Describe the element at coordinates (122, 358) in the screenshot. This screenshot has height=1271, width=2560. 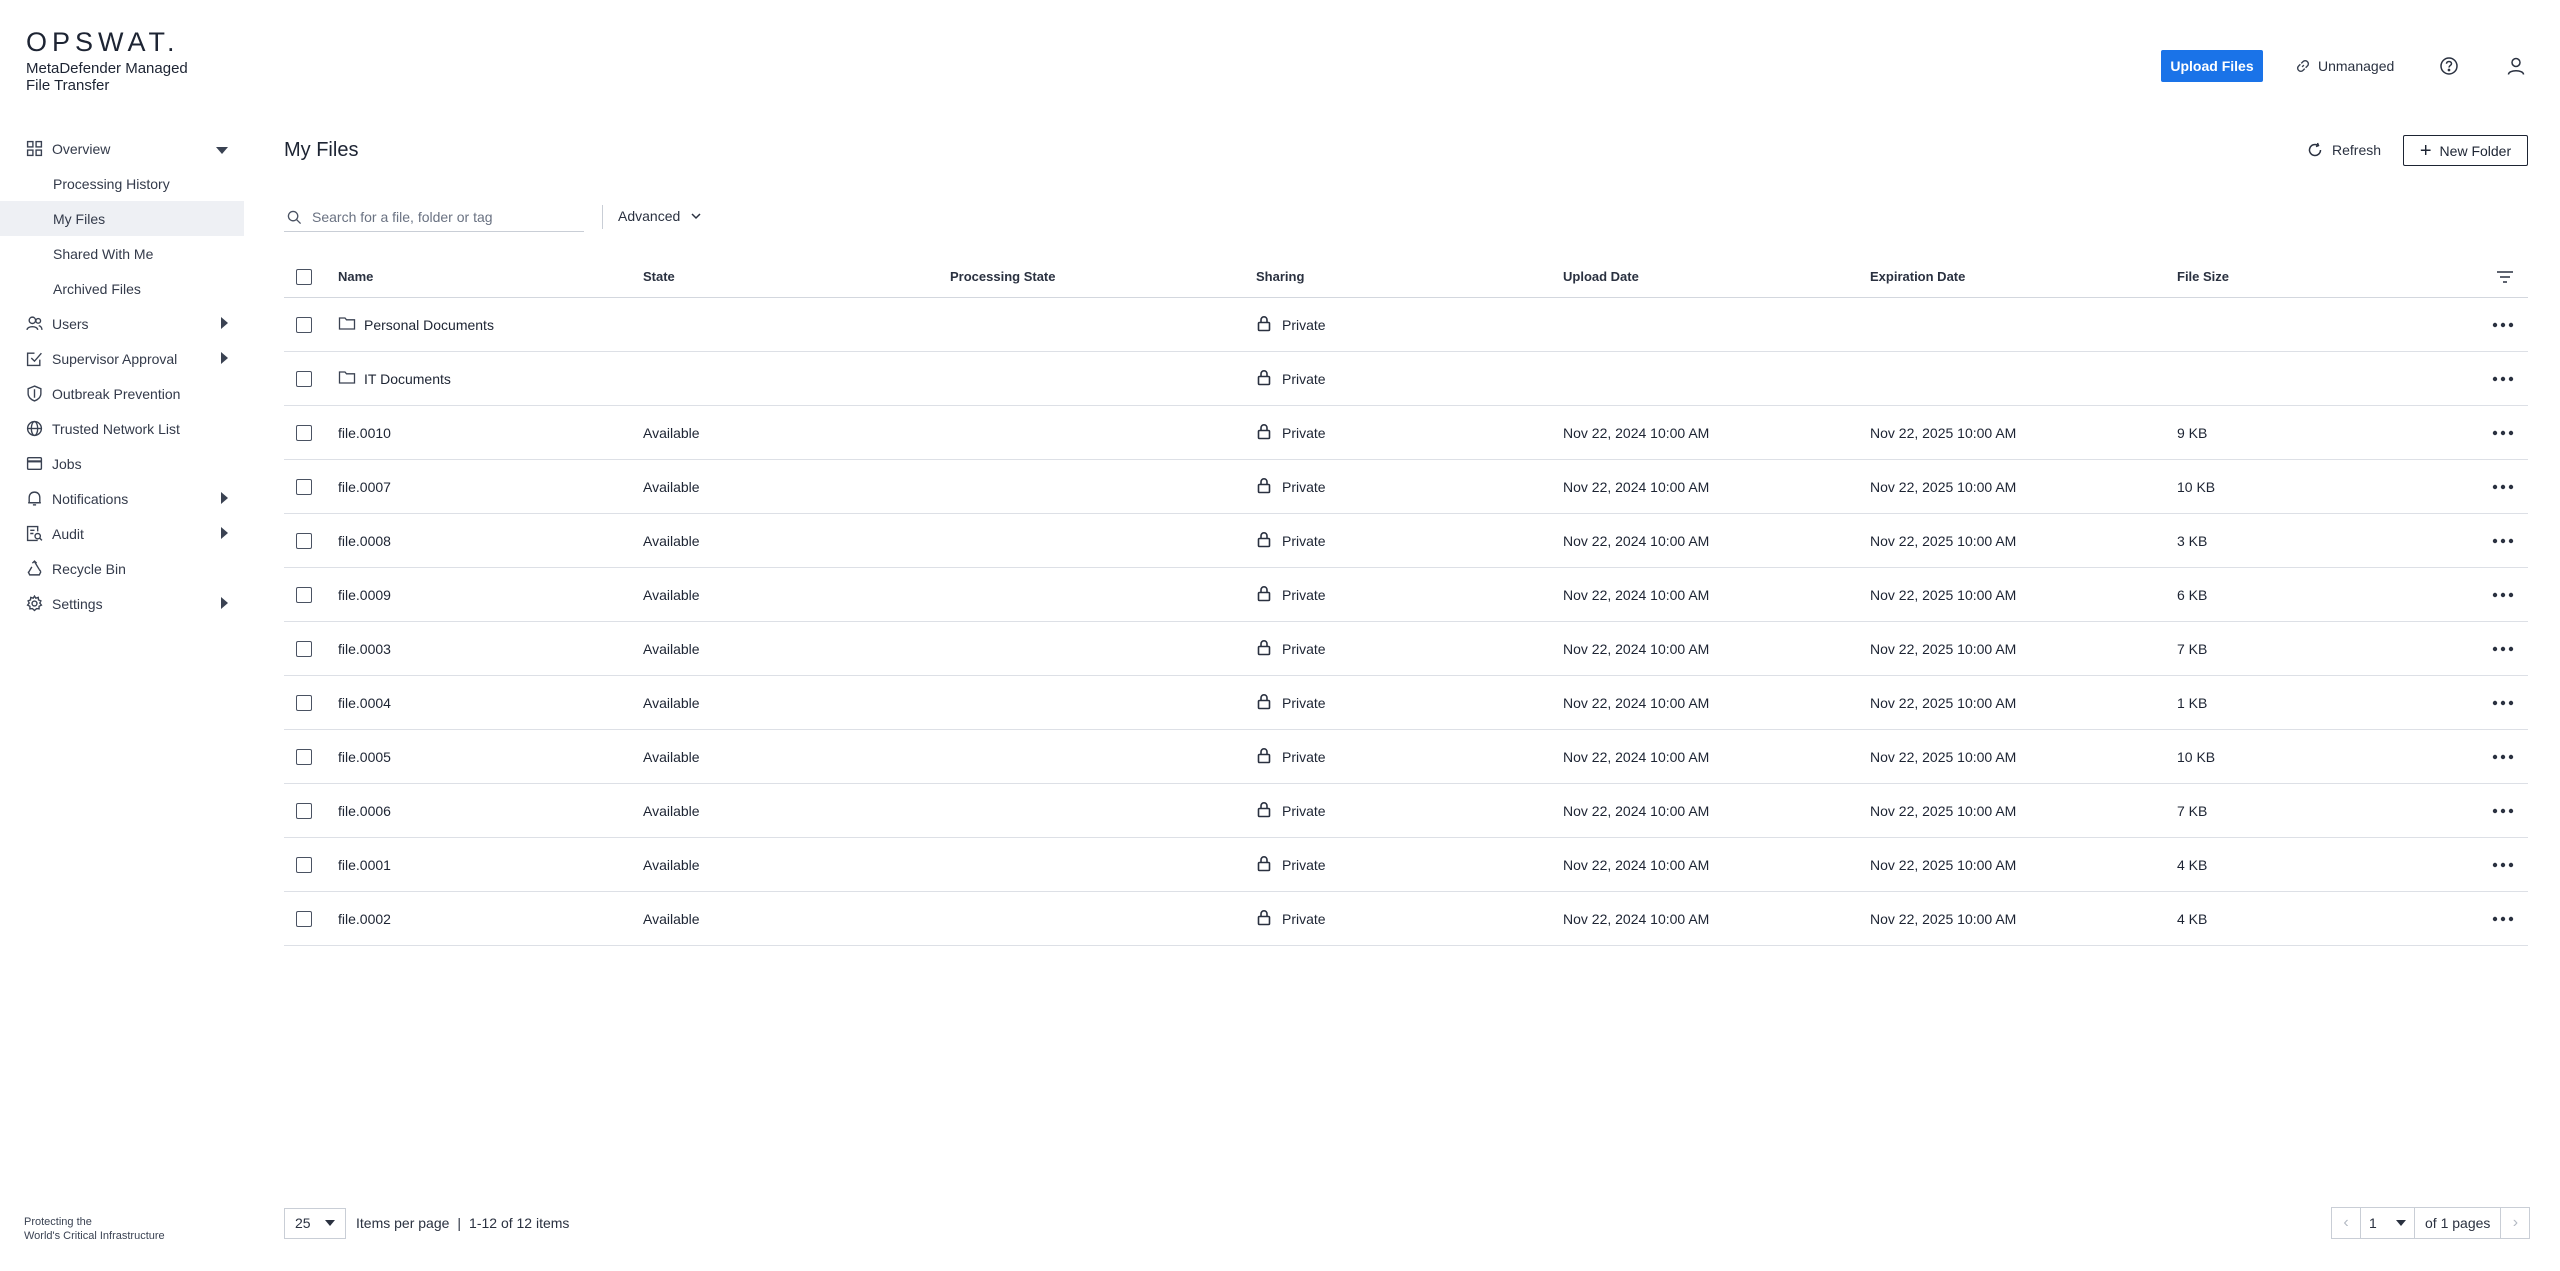
I see `sidebar-item-supervisor-approval: Supervisor Approval` at that location.